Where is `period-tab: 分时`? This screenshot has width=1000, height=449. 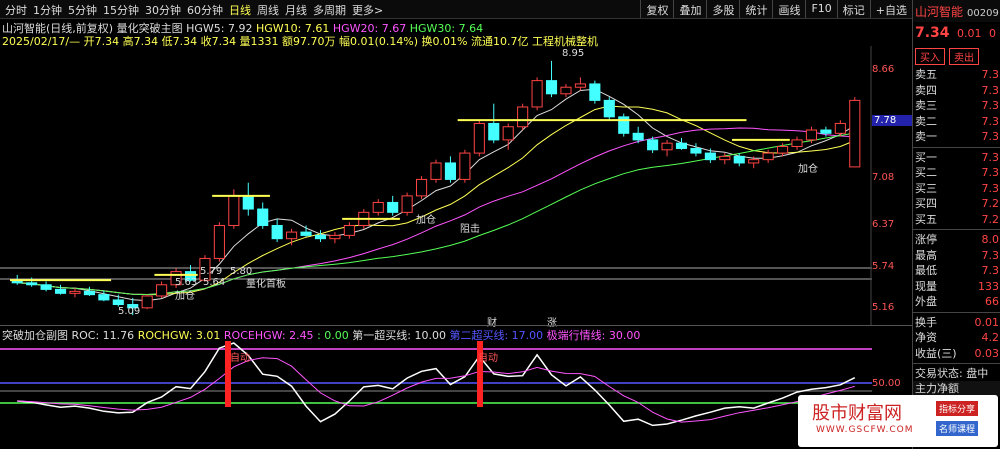
period-tab: 分时 is located at coordinates (16, 10).